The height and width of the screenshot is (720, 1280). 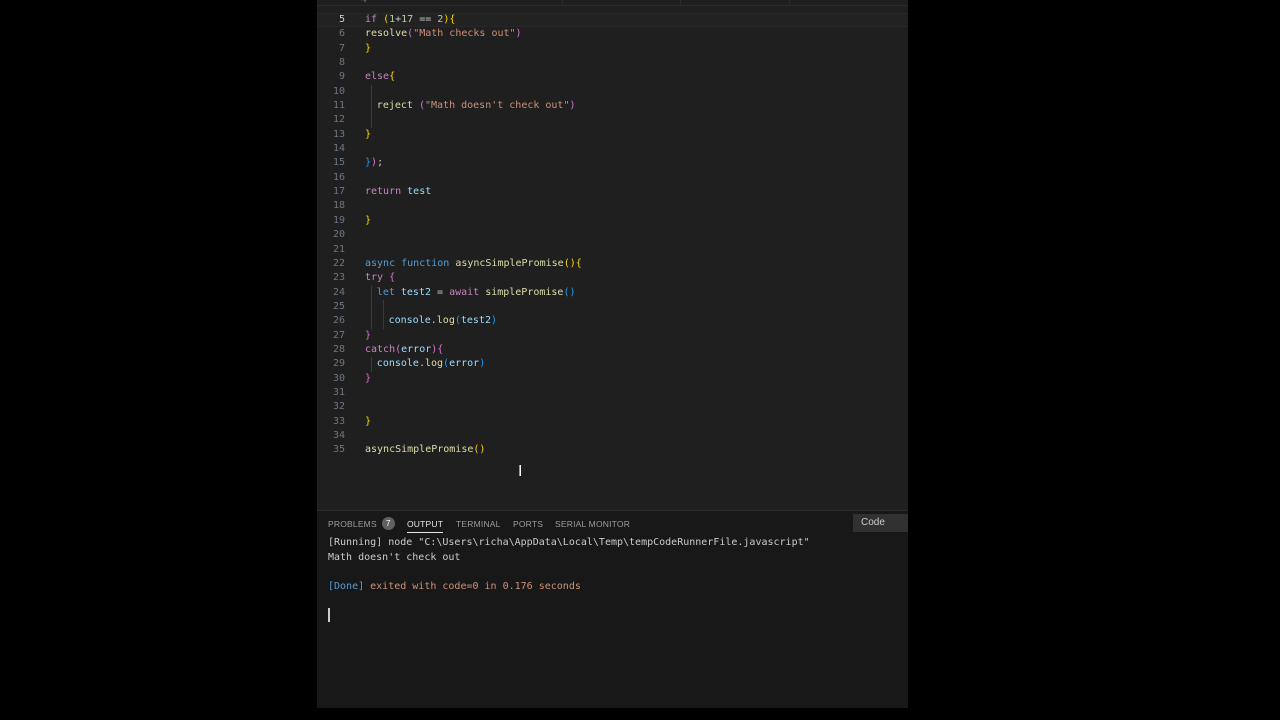 What do you see at coordinates (612, 422) in the screenshot?
I see `code-line: 33}` at bounding box center [612, 422].